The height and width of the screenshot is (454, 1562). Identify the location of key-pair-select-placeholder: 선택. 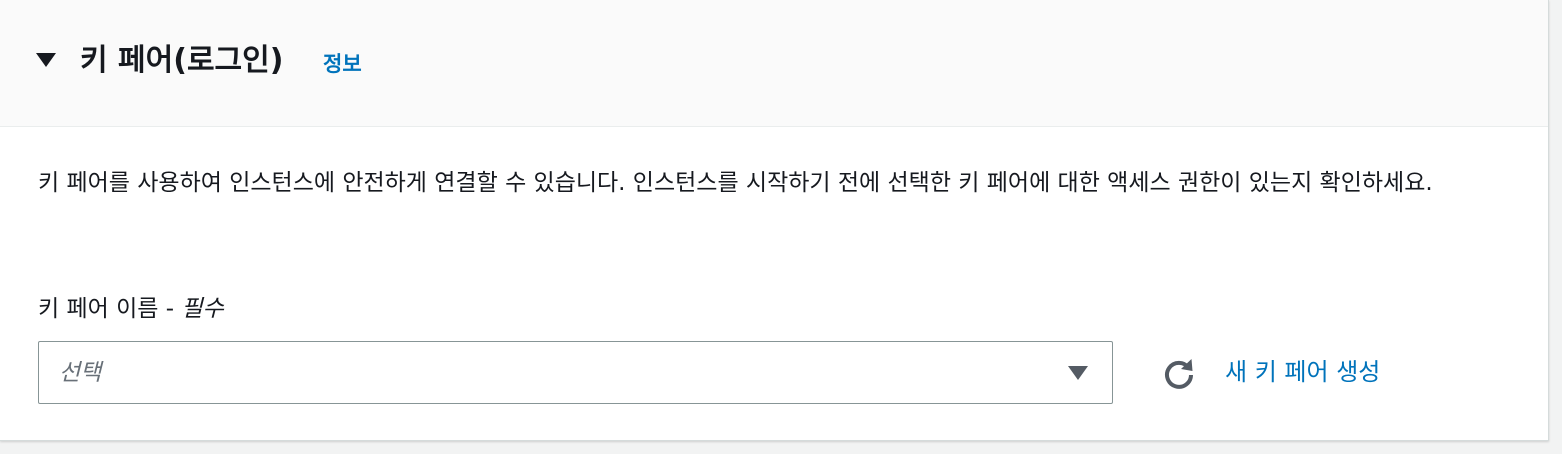
(80, 373).